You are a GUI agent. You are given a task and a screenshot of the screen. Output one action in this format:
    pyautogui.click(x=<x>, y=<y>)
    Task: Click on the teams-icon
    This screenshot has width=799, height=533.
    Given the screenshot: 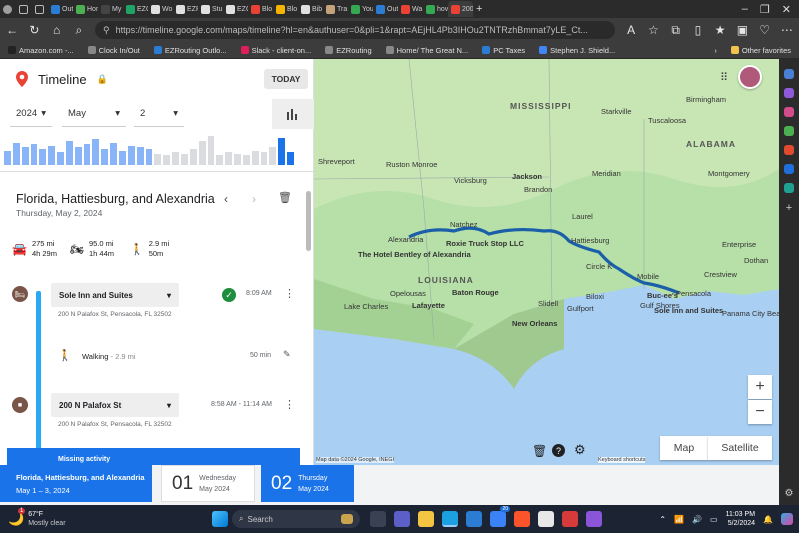 What is the action you would take?
    pyautogui.click(x=402, y=519)
    